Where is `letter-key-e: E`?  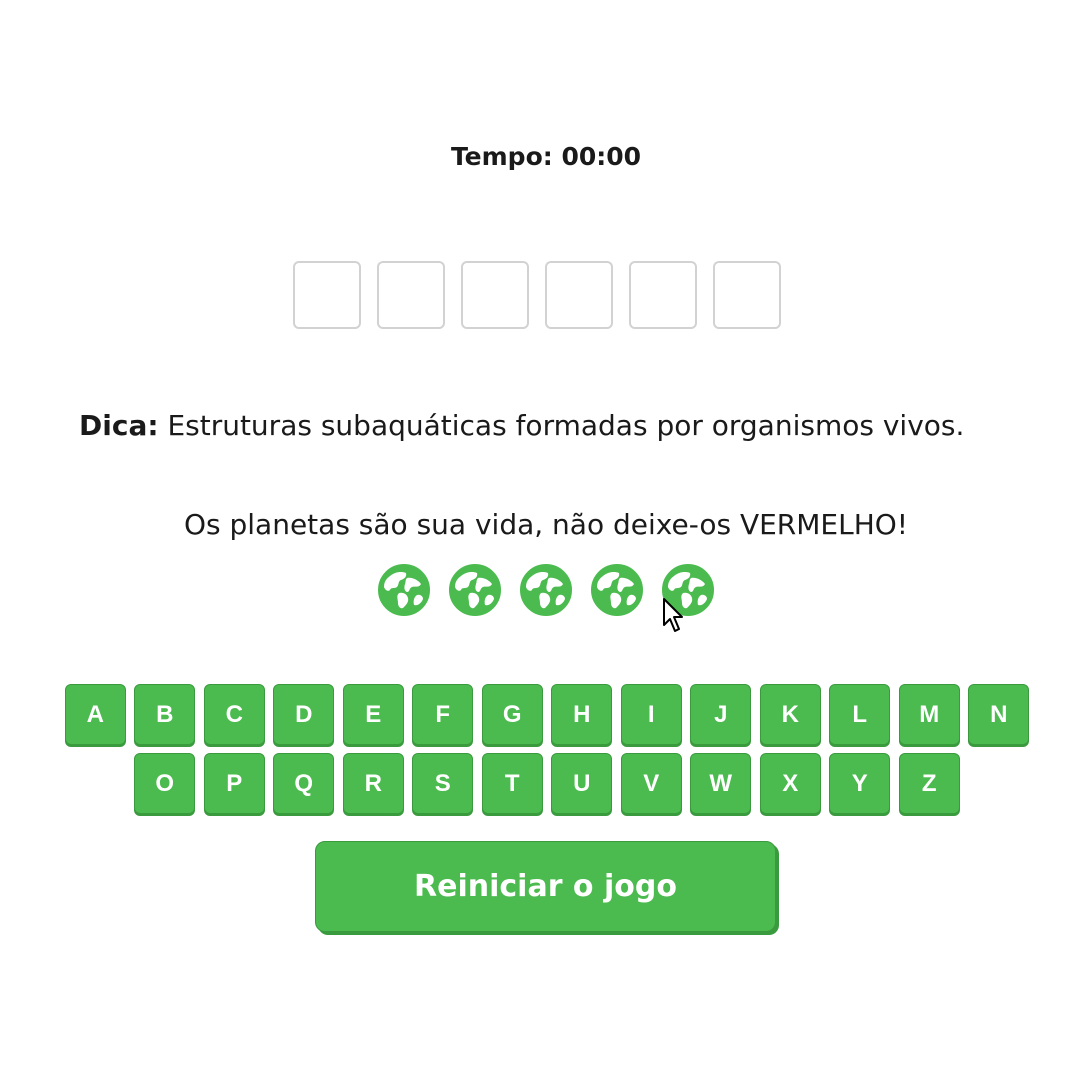
letter-key-e: E is located at coordinates (373, 714).